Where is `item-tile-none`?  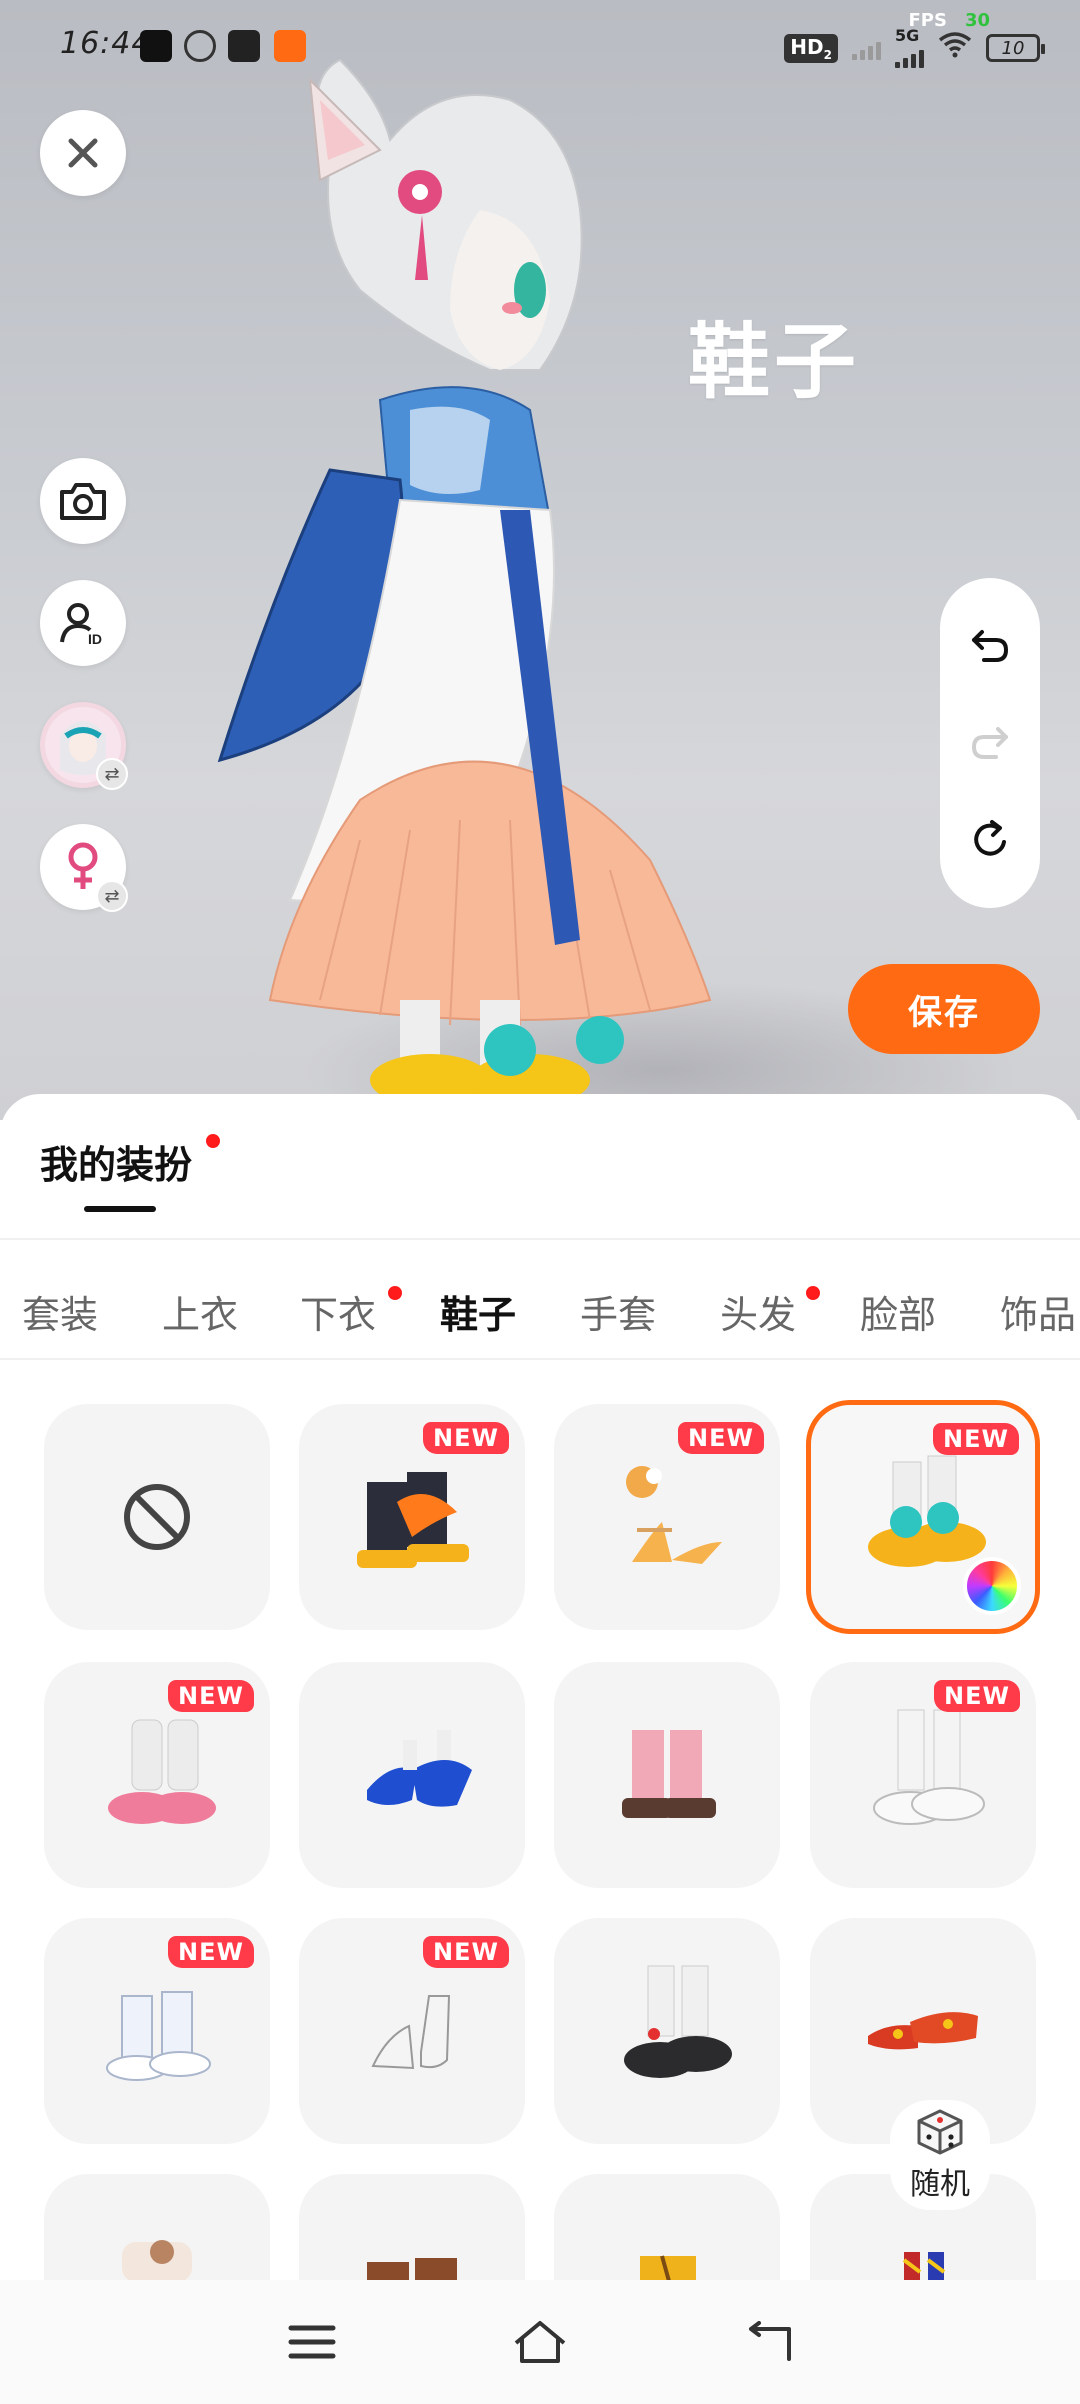 item-tile-none is located at coordinates (157, 1517).